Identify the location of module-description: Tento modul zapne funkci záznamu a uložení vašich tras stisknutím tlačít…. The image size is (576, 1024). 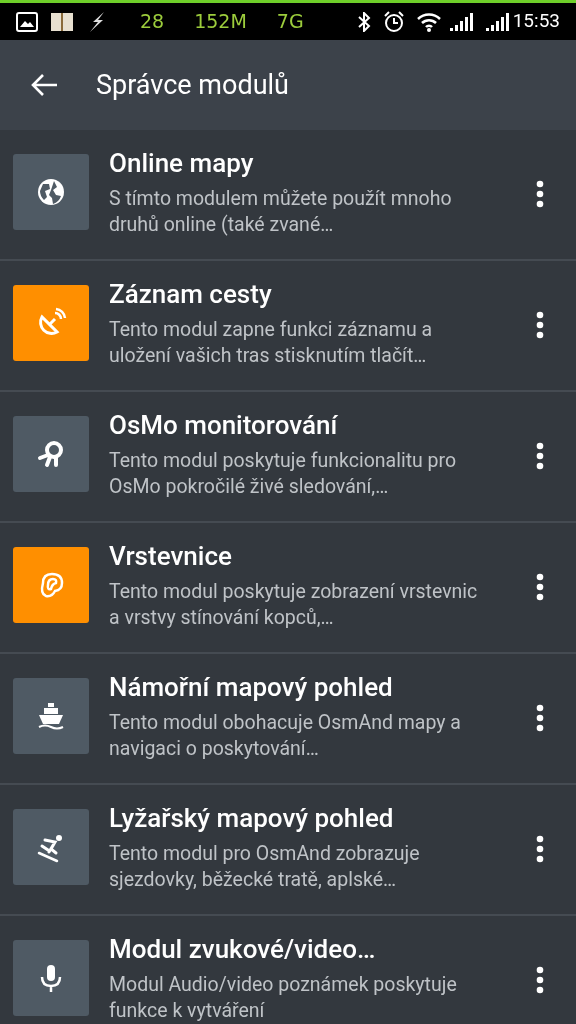
(271, 343).